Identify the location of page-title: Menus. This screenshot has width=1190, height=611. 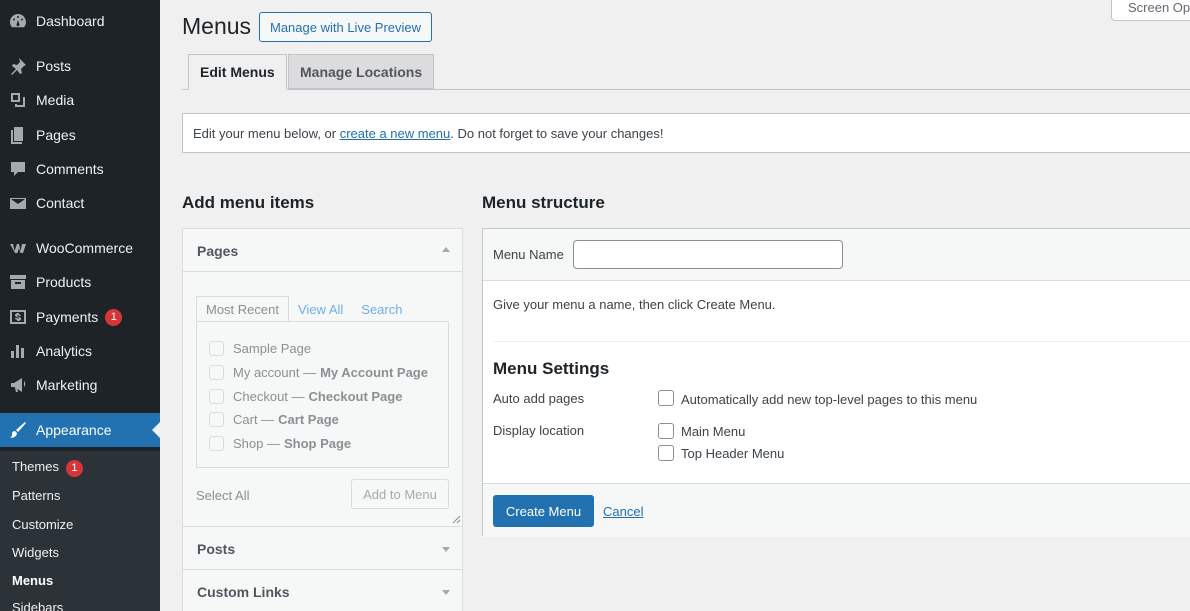
(217, 26).